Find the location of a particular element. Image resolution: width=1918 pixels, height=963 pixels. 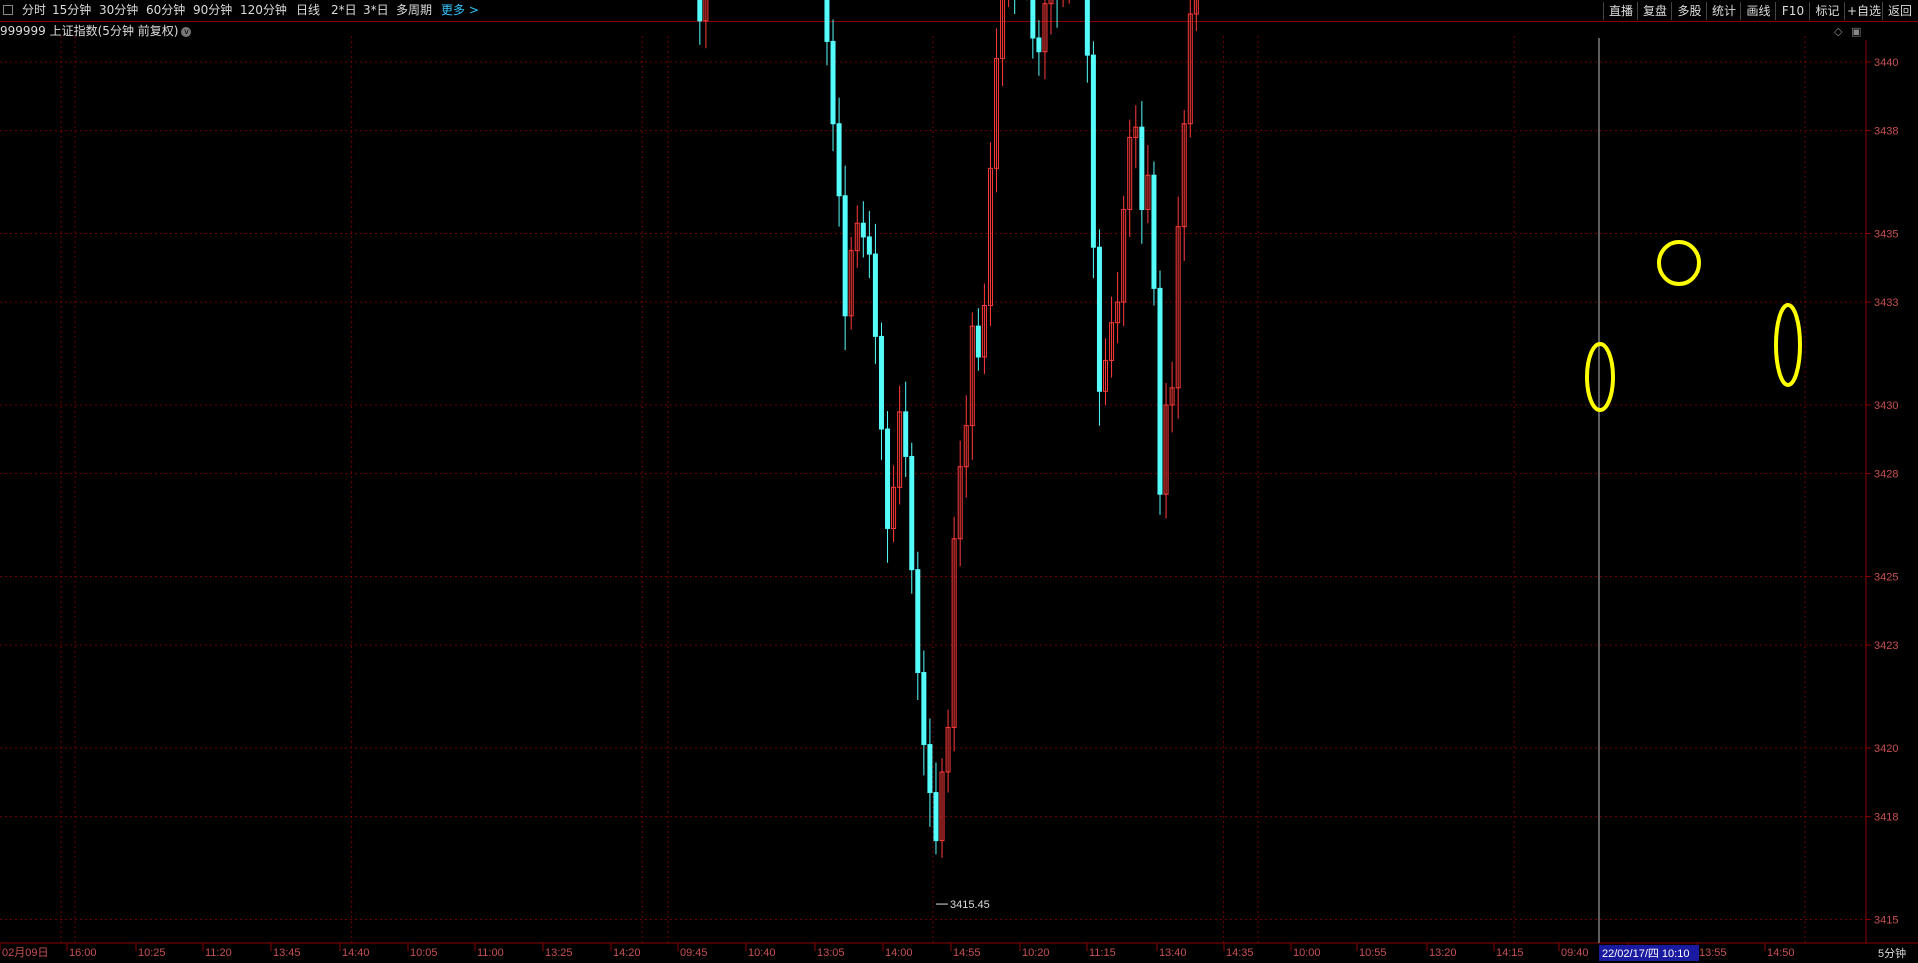

x-tick-label: 14:50 is located at coordinates (1781, 953).